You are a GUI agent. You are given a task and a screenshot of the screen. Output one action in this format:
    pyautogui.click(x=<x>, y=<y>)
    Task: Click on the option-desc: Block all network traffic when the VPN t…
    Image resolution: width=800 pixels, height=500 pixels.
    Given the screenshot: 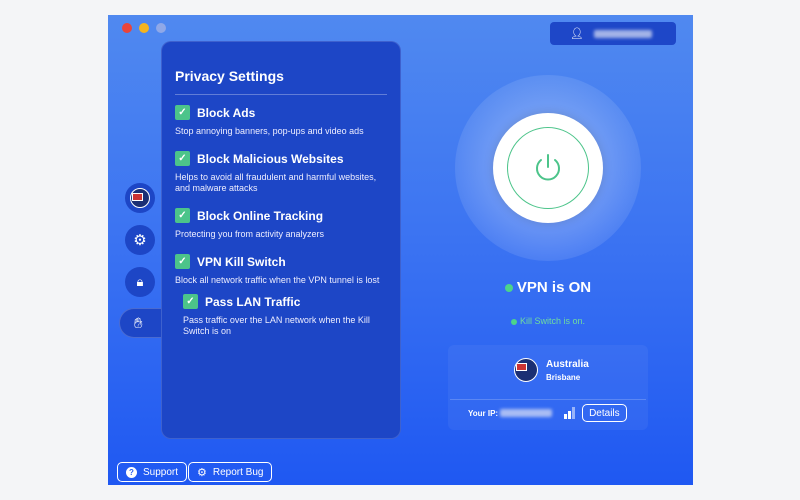 What is the action you would take?
    pyautogui.click(x=277, y=280)
    